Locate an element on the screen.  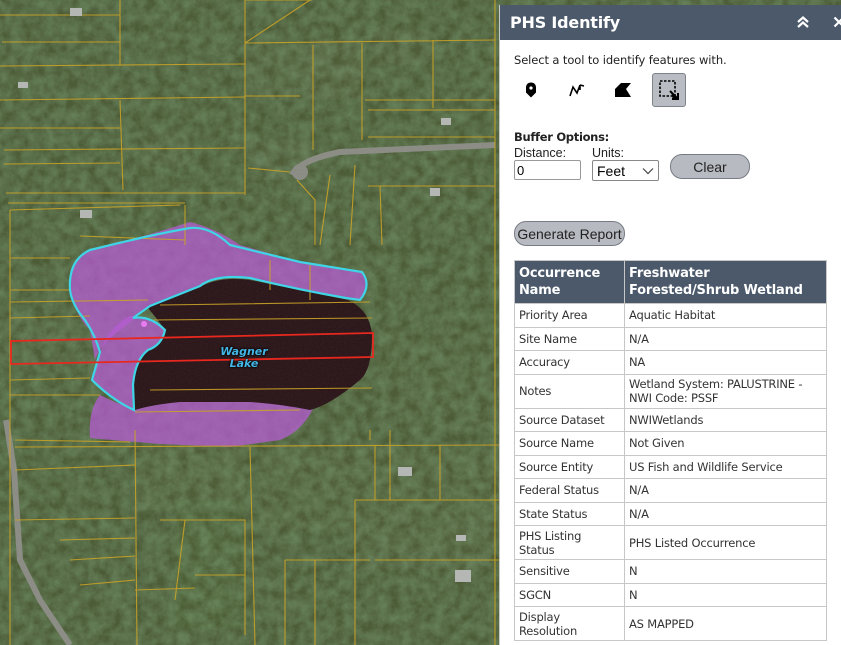
field-name: Priority Area is located at coordinates (569, 315).